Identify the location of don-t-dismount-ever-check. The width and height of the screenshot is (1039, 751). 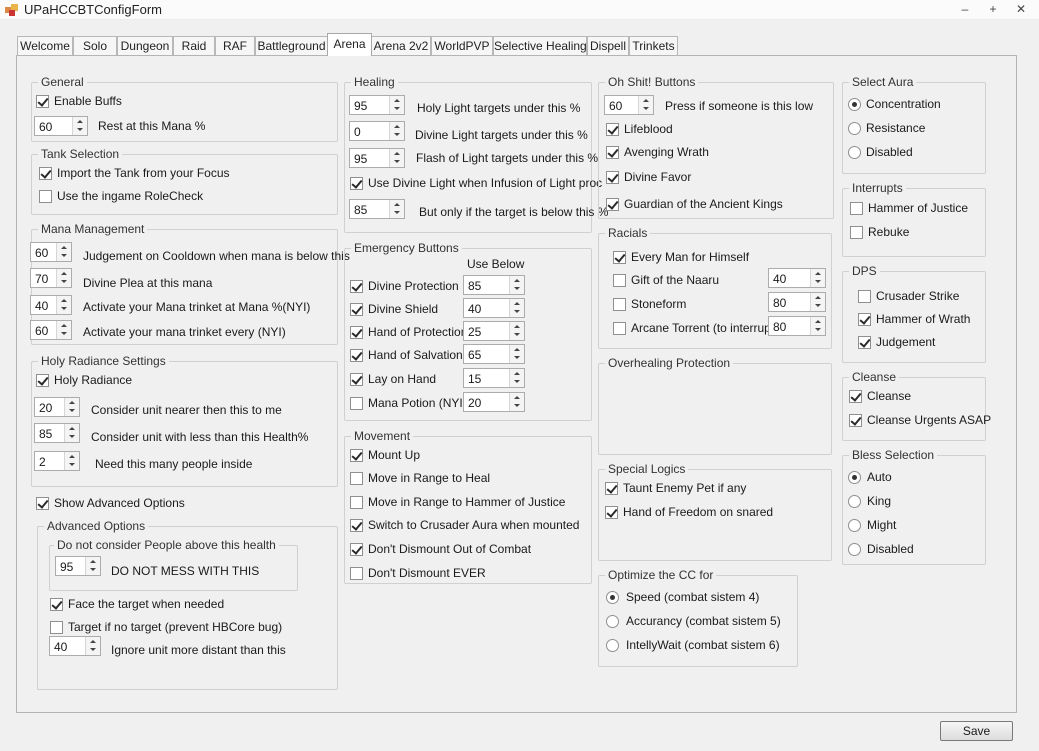
(356, 573).